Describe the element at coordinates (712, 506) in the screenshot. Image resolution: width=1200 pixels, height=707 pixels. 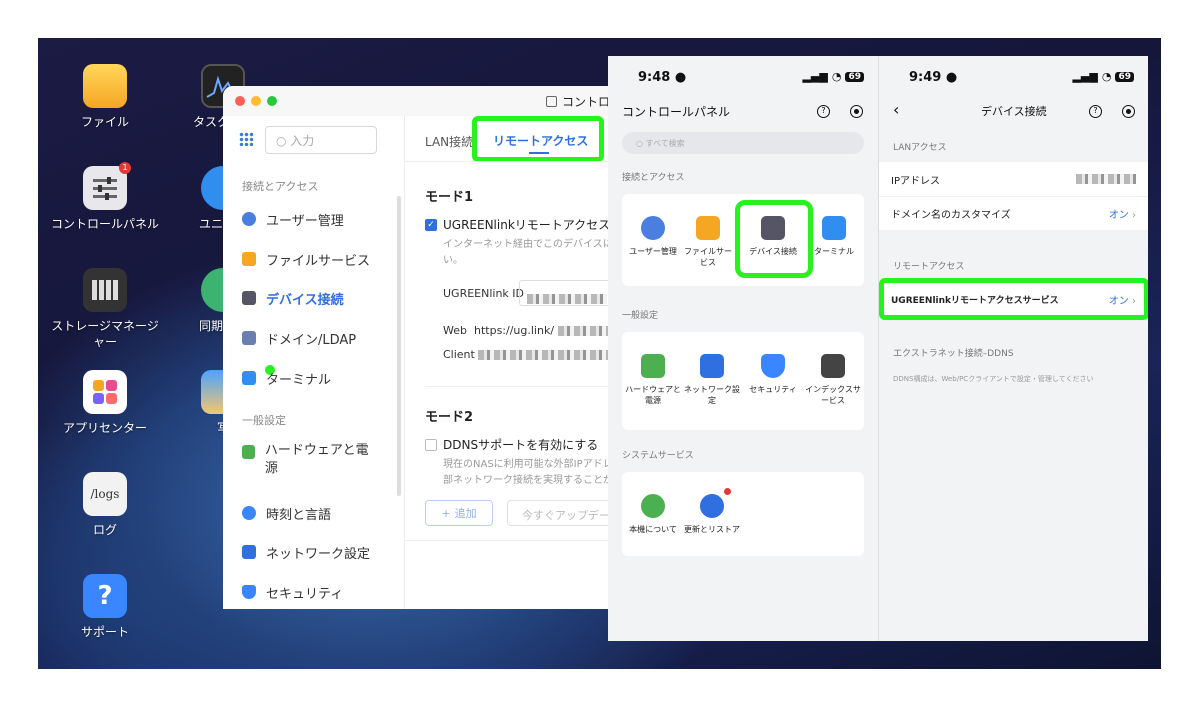
I see `refresh-icon` at that location.